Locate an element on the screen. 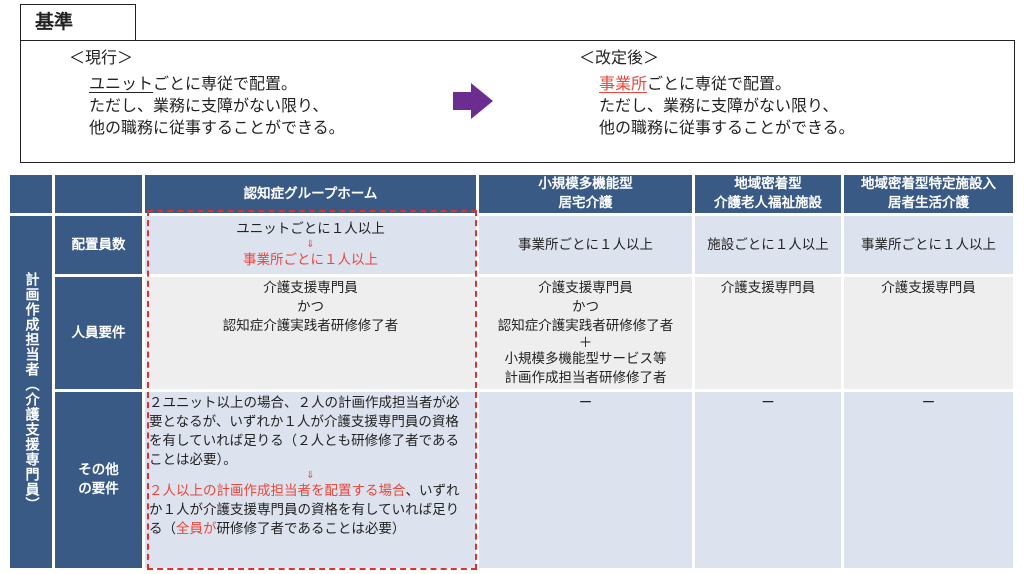  gh-staffing-after: 事業所ごとに１人以上 is located at coordinates (310, 260).